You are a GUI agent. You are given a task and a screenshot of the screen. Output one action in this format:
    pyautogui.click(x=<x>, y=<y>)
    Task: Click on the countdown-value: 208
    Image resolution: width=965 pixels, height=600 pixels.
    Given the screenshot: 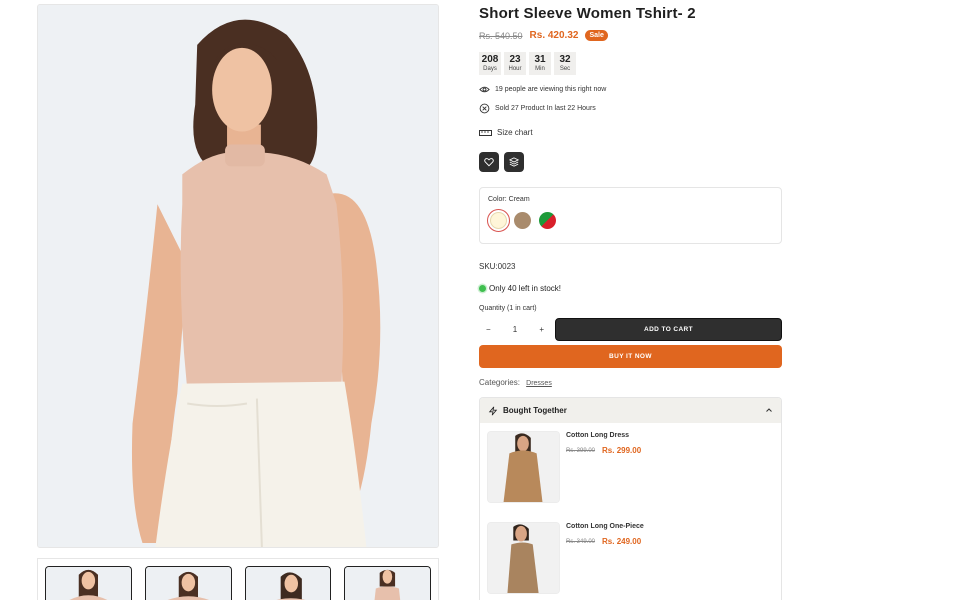 What is the action you would take?
    pyautogui.click(x=490, y=59)
    